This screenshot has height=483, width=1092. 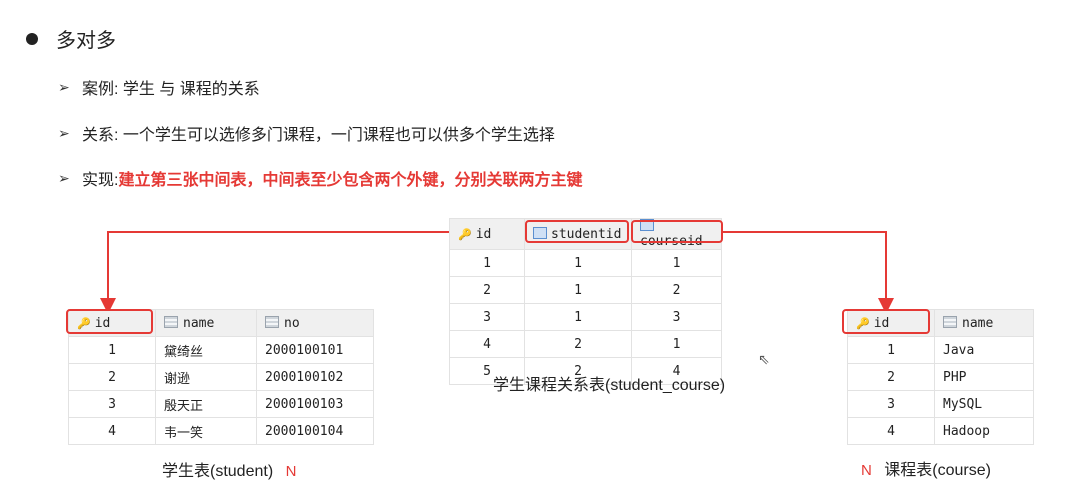 I want to click on table-row: 1 黛绮丝 2000100101, so click(x=221, y=350).